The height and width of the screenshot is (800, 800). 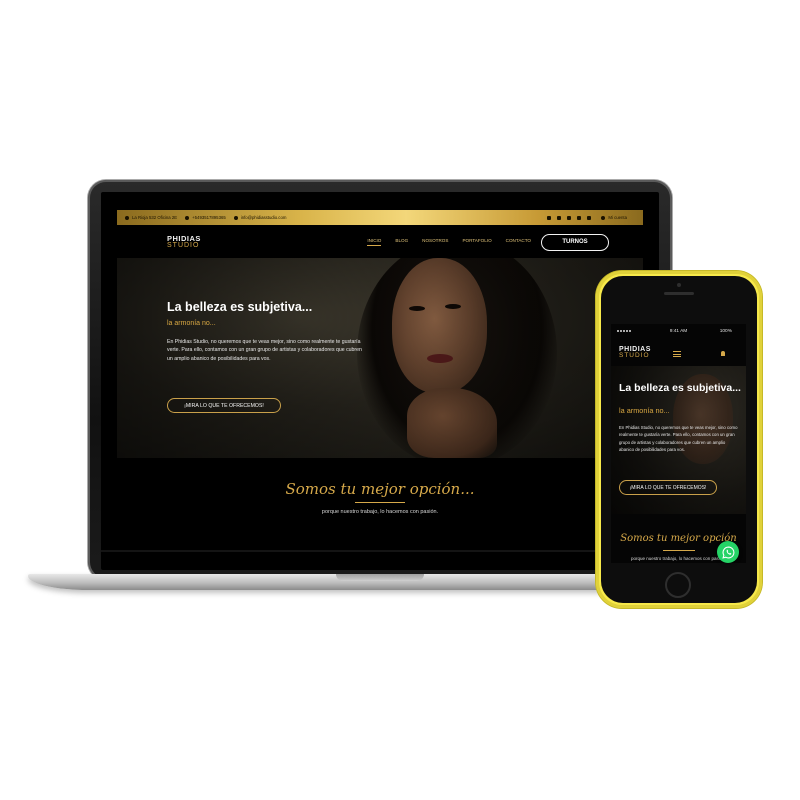 I want to click on account-label: Mi cuenta, so click(x=617, y=217).